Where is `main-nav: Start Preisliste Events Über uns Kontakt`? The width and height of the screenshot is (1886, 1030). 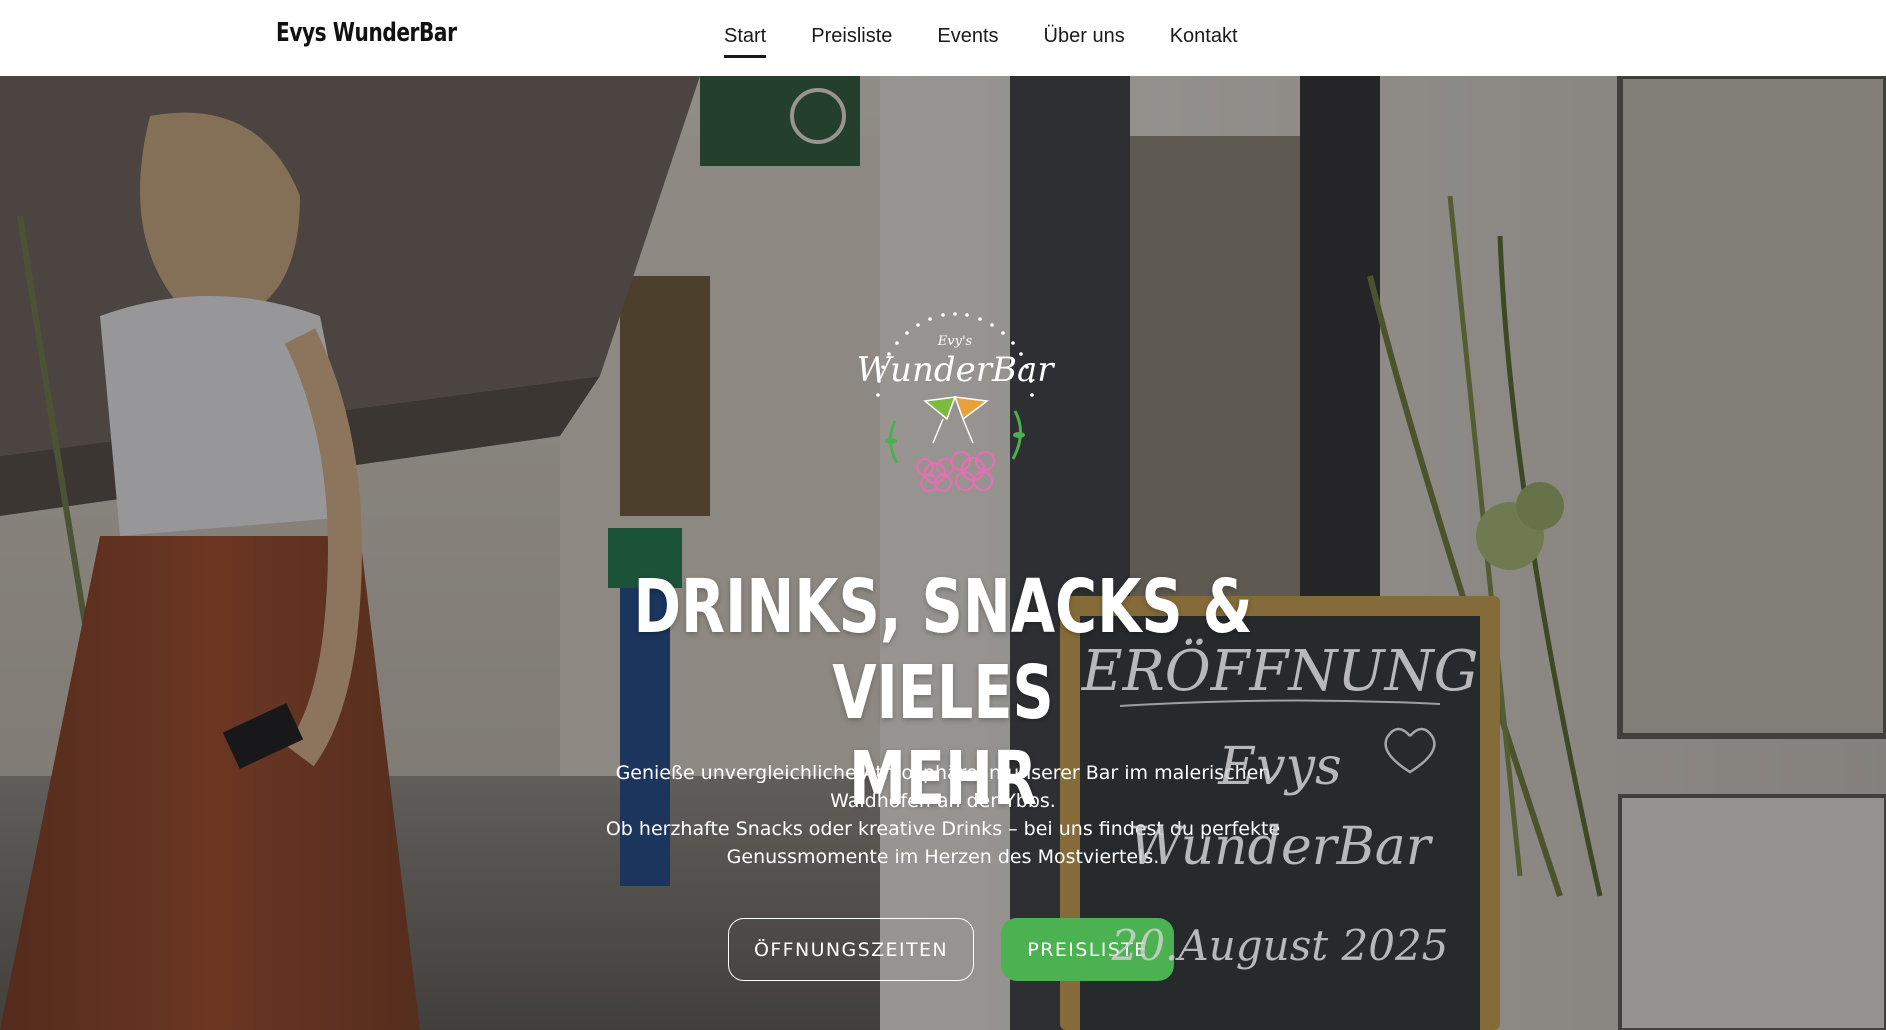
main-nav: Start Preisliste Events Über uns Kontakt is located at coordinates (1003, 38).